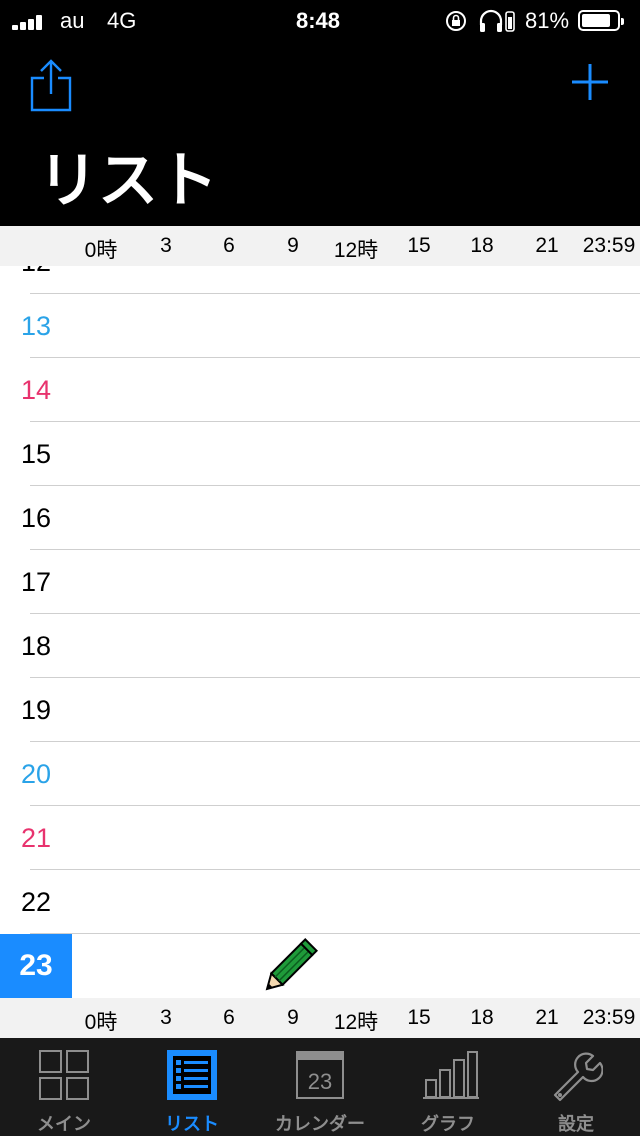  Describe the element at coordinates (36, 582) in the screenshot. I see `day-label: 17` at that location.